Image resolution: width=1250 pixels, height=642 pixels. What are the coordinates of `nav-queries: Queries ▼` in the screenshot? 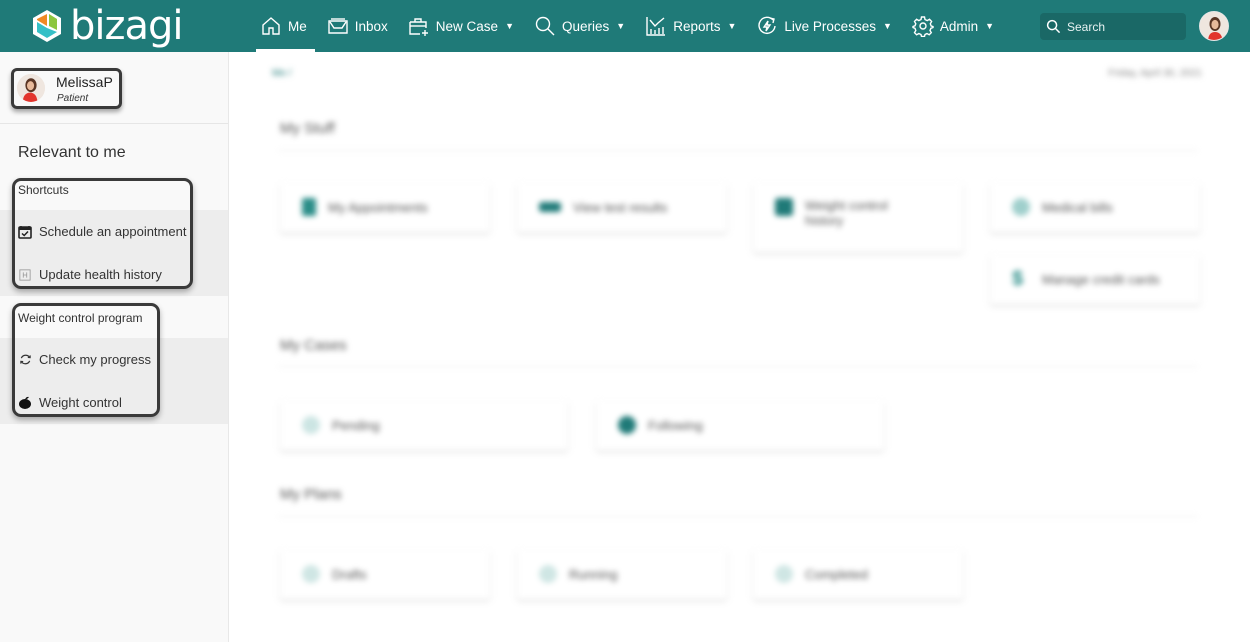 It's located at (579, 26).